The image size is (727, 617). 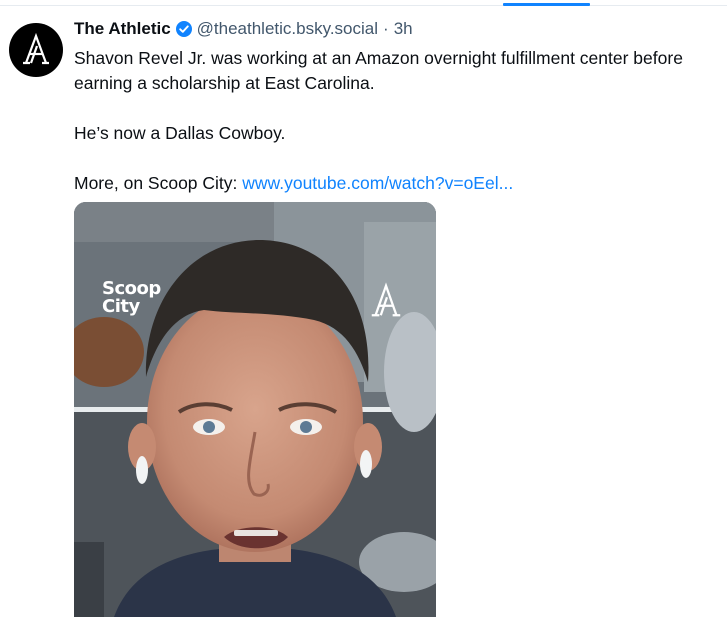 What do you see at coordinates (122, 29) in the screenshot?
I see `author-name: The Athletic` at bounding box center [122, 29].